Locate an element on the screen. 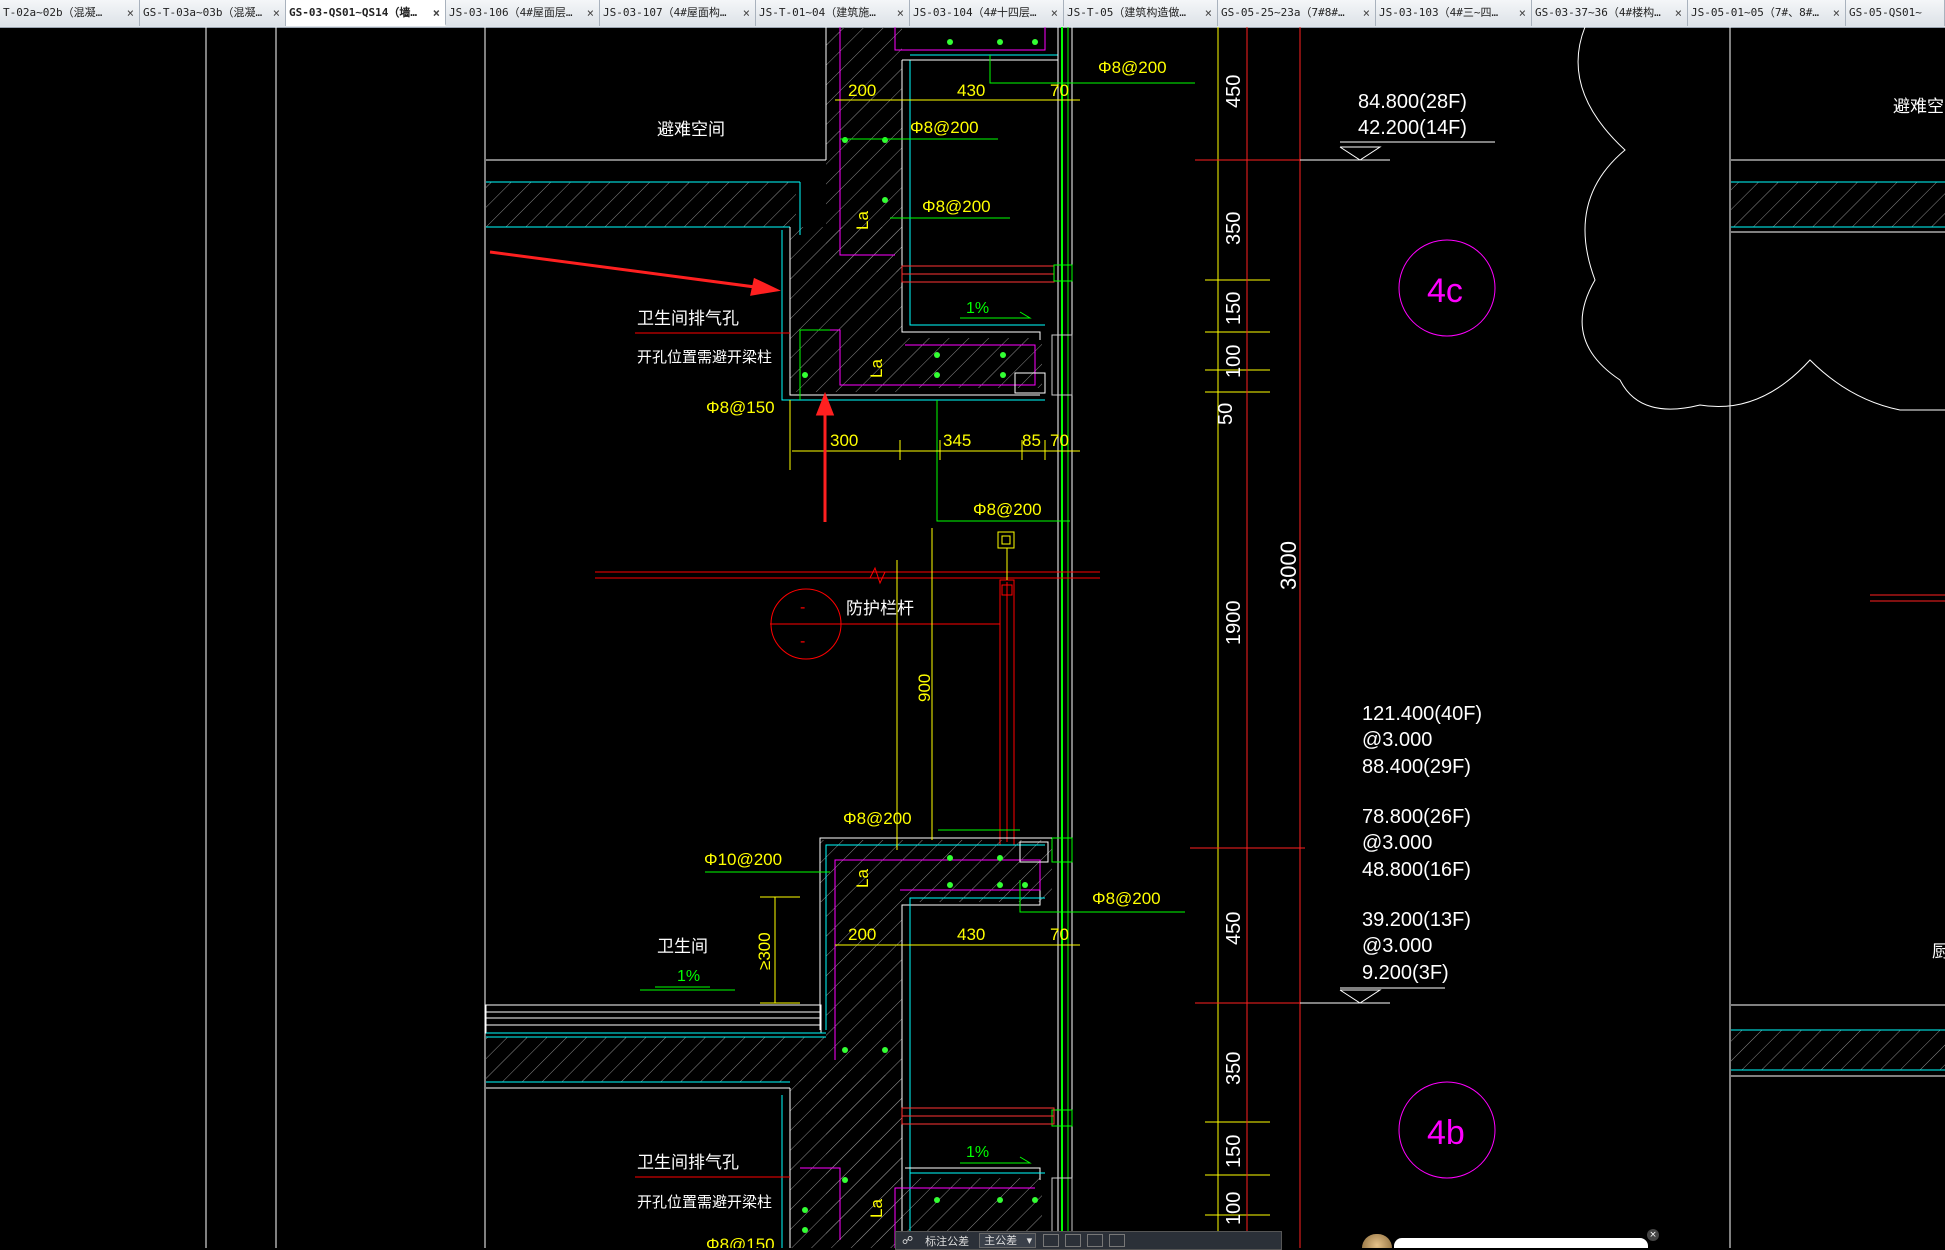 Image resolution: width=1945 pixels, height=1250 pixels. tab-8: GS-05-25~23a（7#8#… × is located at coordinates (1297, 13).